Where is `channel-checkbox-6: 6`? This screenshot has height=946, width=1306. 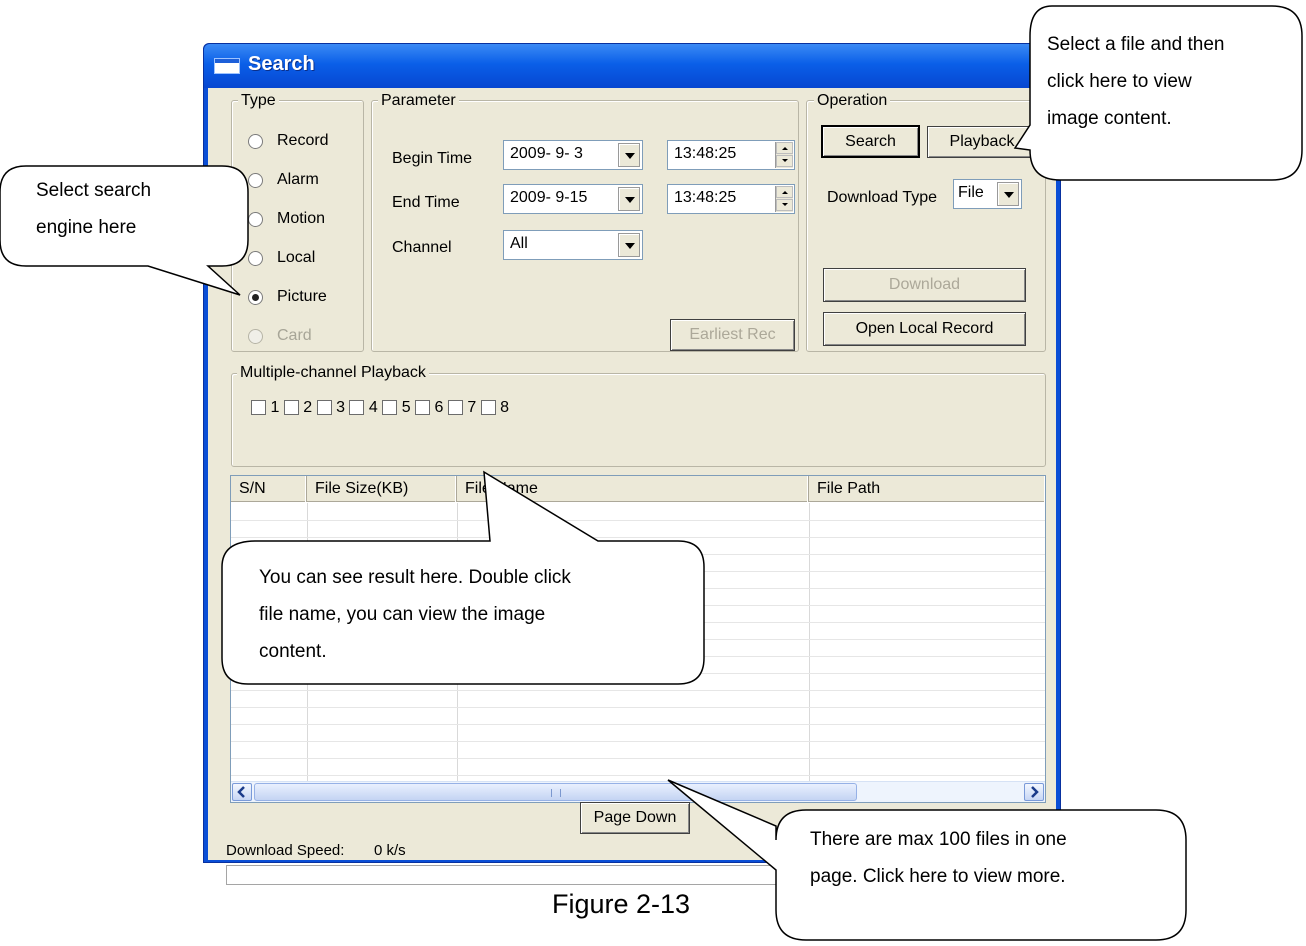 channel-checkbox-6: 6 is located at coordinates (429, 407).